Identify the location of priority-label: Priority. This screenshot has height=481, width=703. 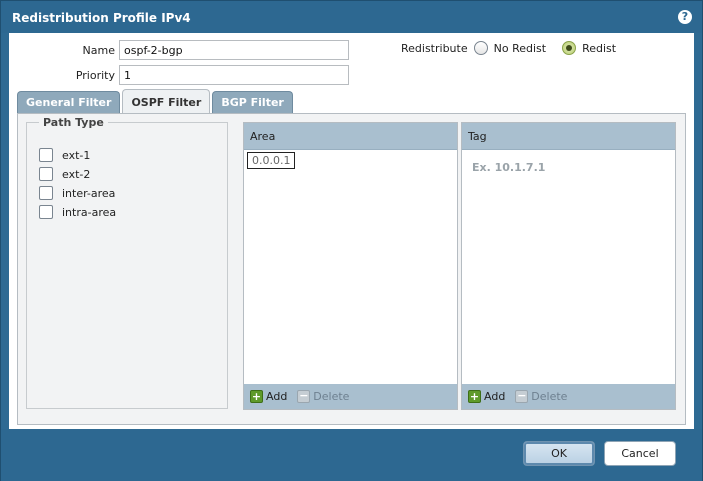
(95, 75).